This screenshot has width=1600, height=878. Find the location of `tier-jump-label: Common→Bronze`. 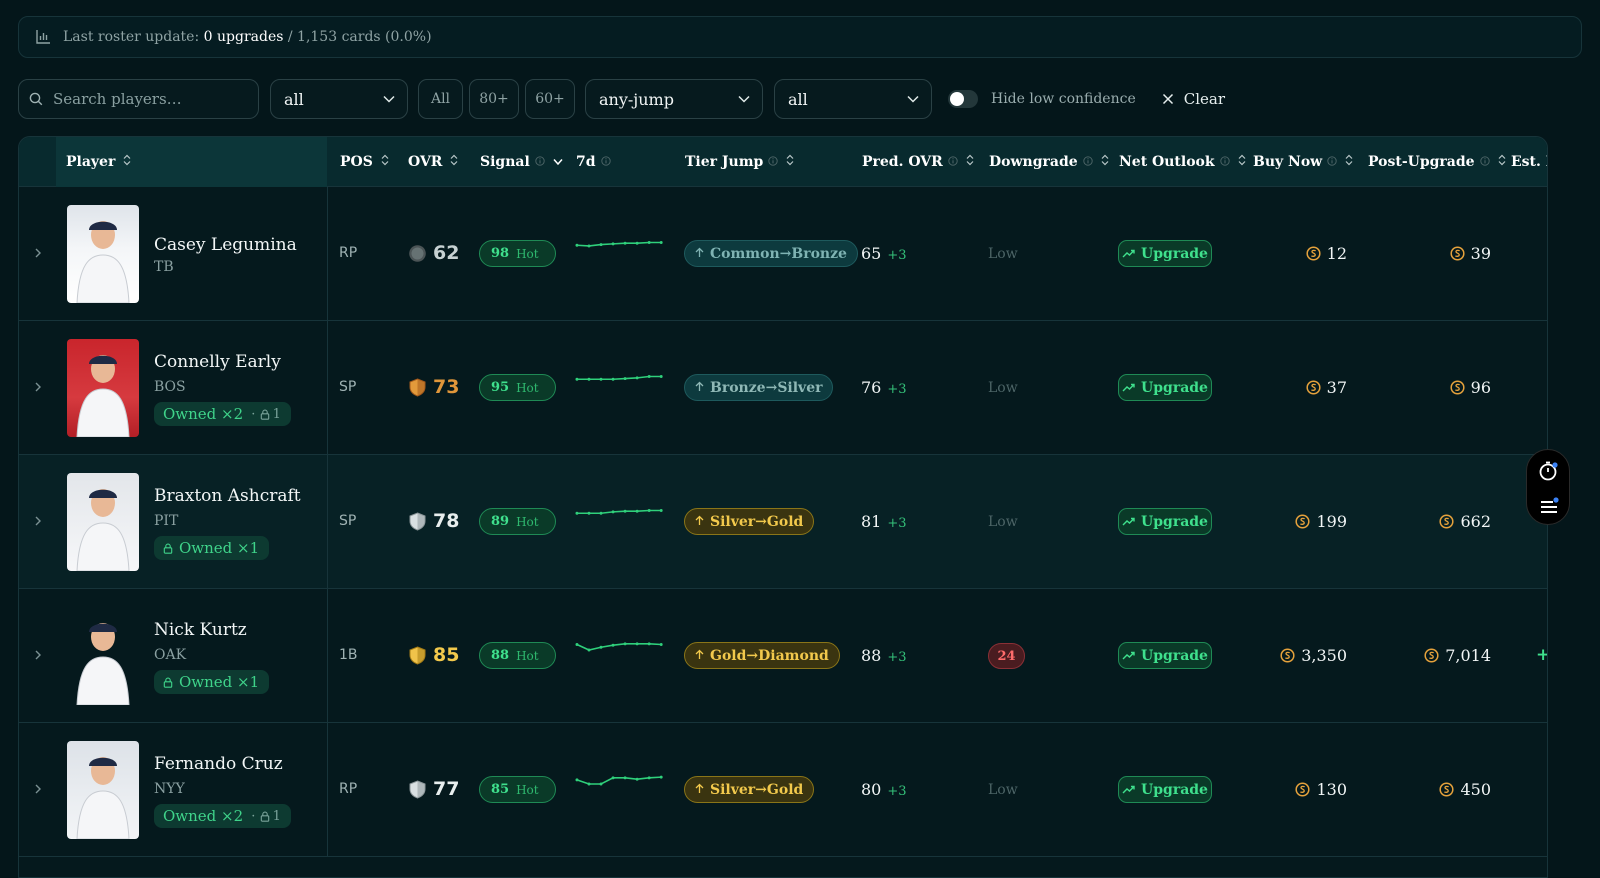

tier-jump-label: Common→Bronze is located at coordinates (778, 253).